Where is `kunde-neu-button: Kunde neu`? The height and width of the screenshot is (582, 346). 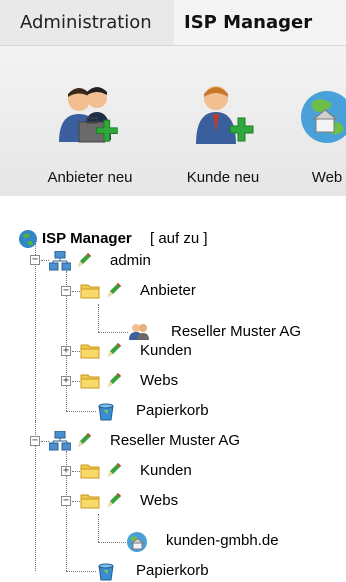
kunde-neu-button: Kunde neu is located at coordinates (223, 123).